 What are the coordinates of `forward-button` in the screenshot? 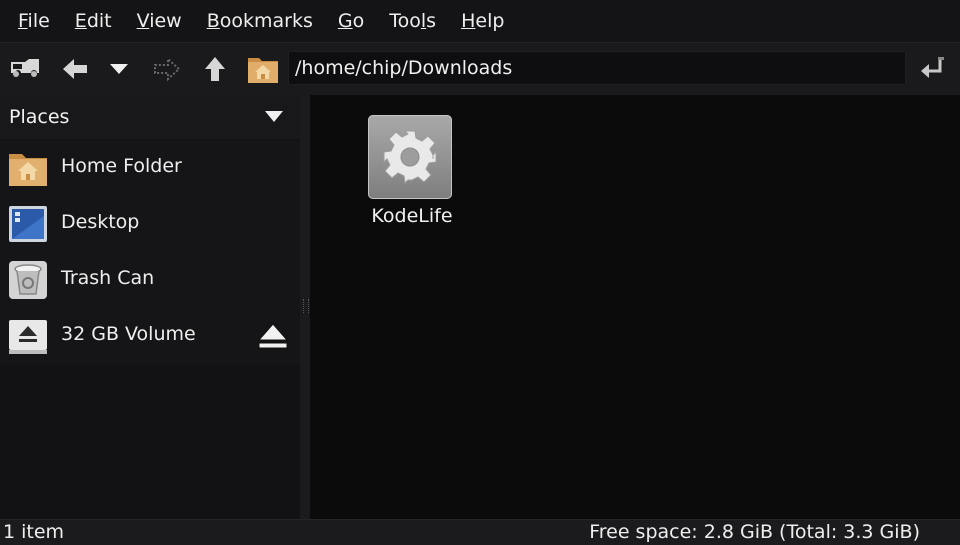 It's located at (167, 69).